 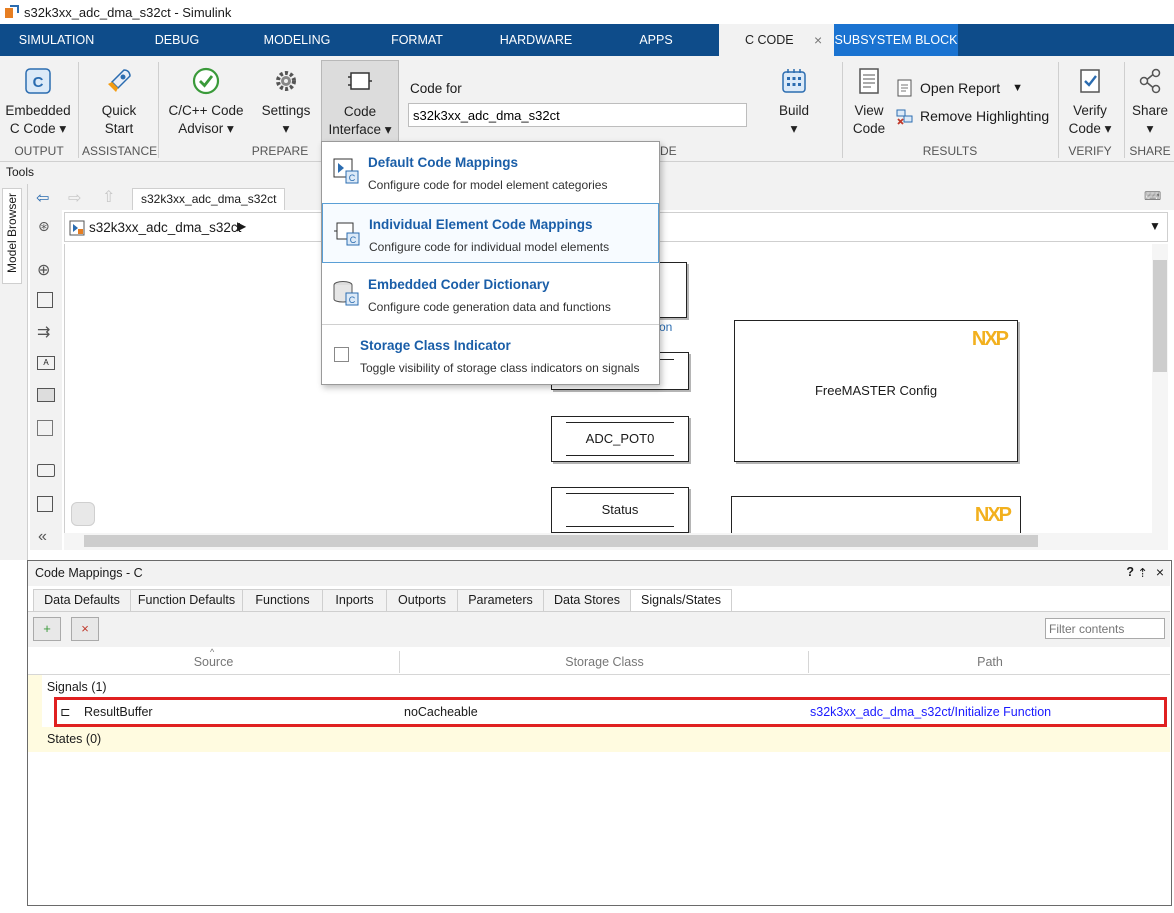 I want to click on states-group-label: States (0), so click(x=74, y=739).